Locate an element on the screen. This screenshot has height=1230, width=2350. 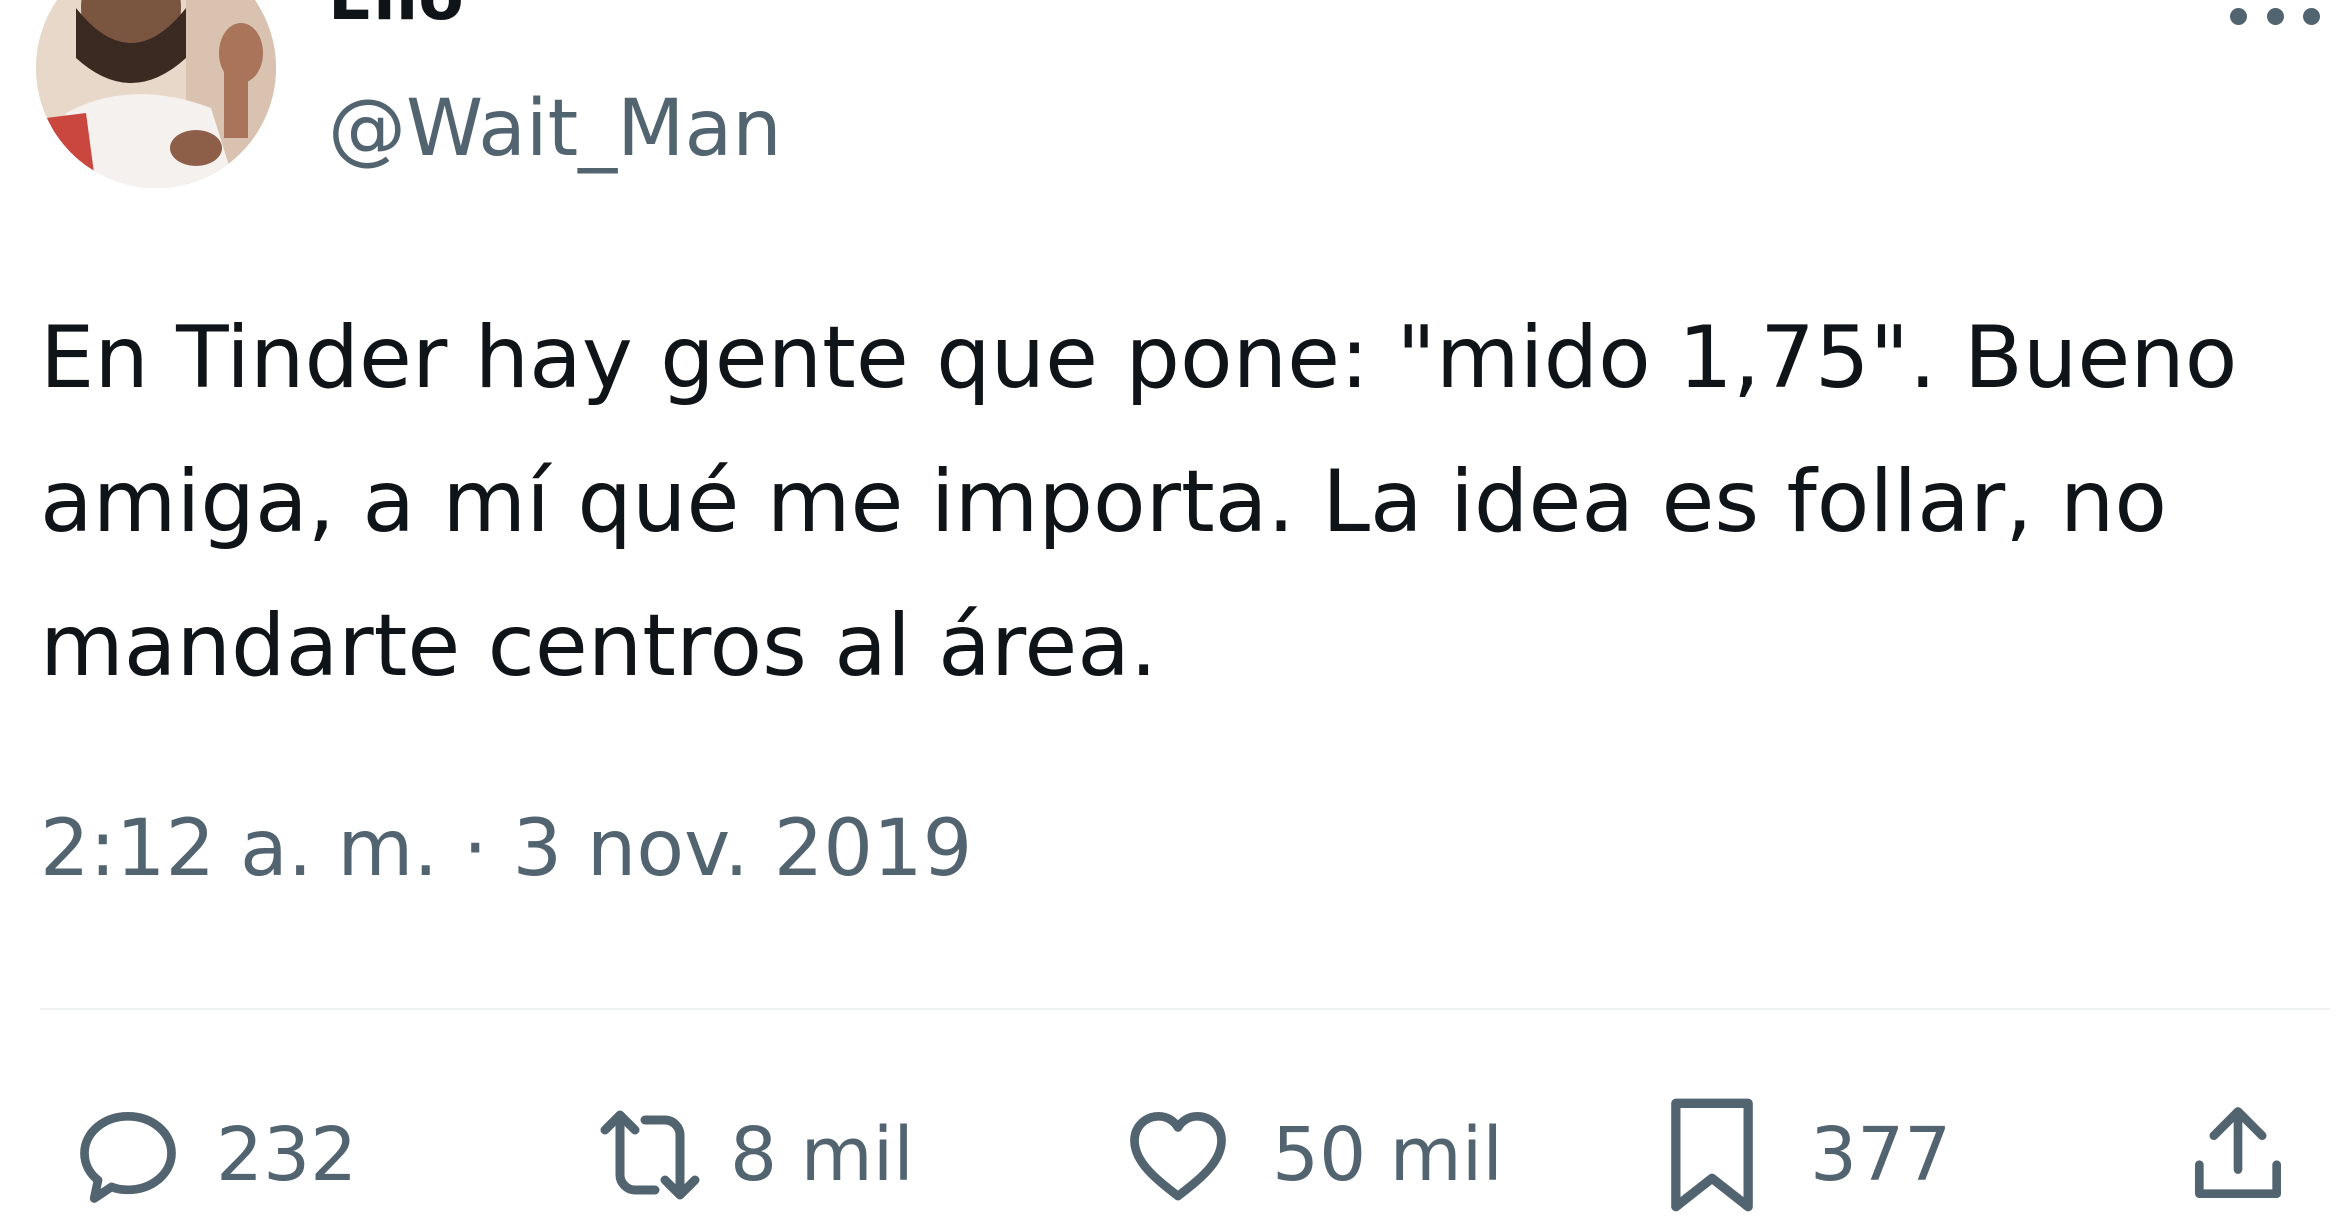
avatar is located at coordinates (156, 94).